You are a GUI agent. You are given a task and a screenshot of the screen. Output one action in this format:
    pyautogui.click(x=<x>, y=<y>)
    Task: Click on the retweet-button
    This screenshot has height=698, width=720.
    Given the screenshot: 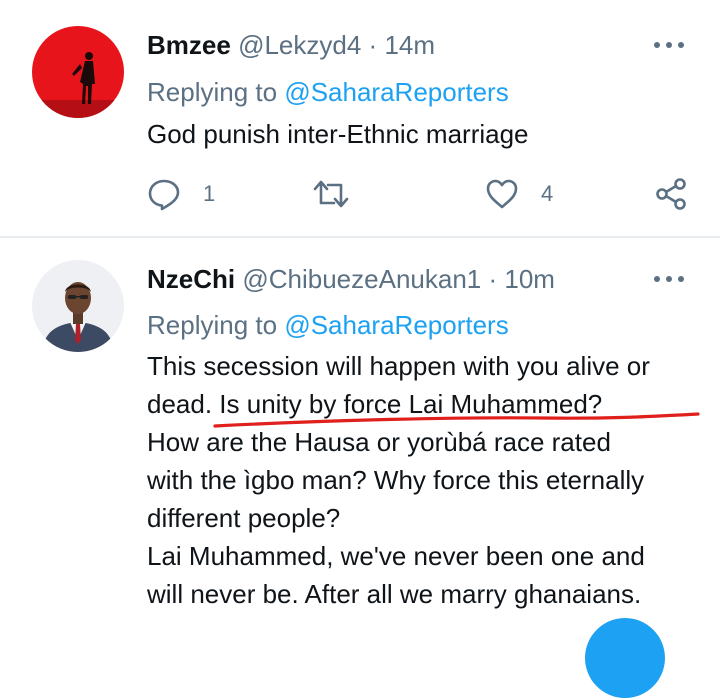 What is the action you would take?
    pyautogui.click(x=331, y=194)
    